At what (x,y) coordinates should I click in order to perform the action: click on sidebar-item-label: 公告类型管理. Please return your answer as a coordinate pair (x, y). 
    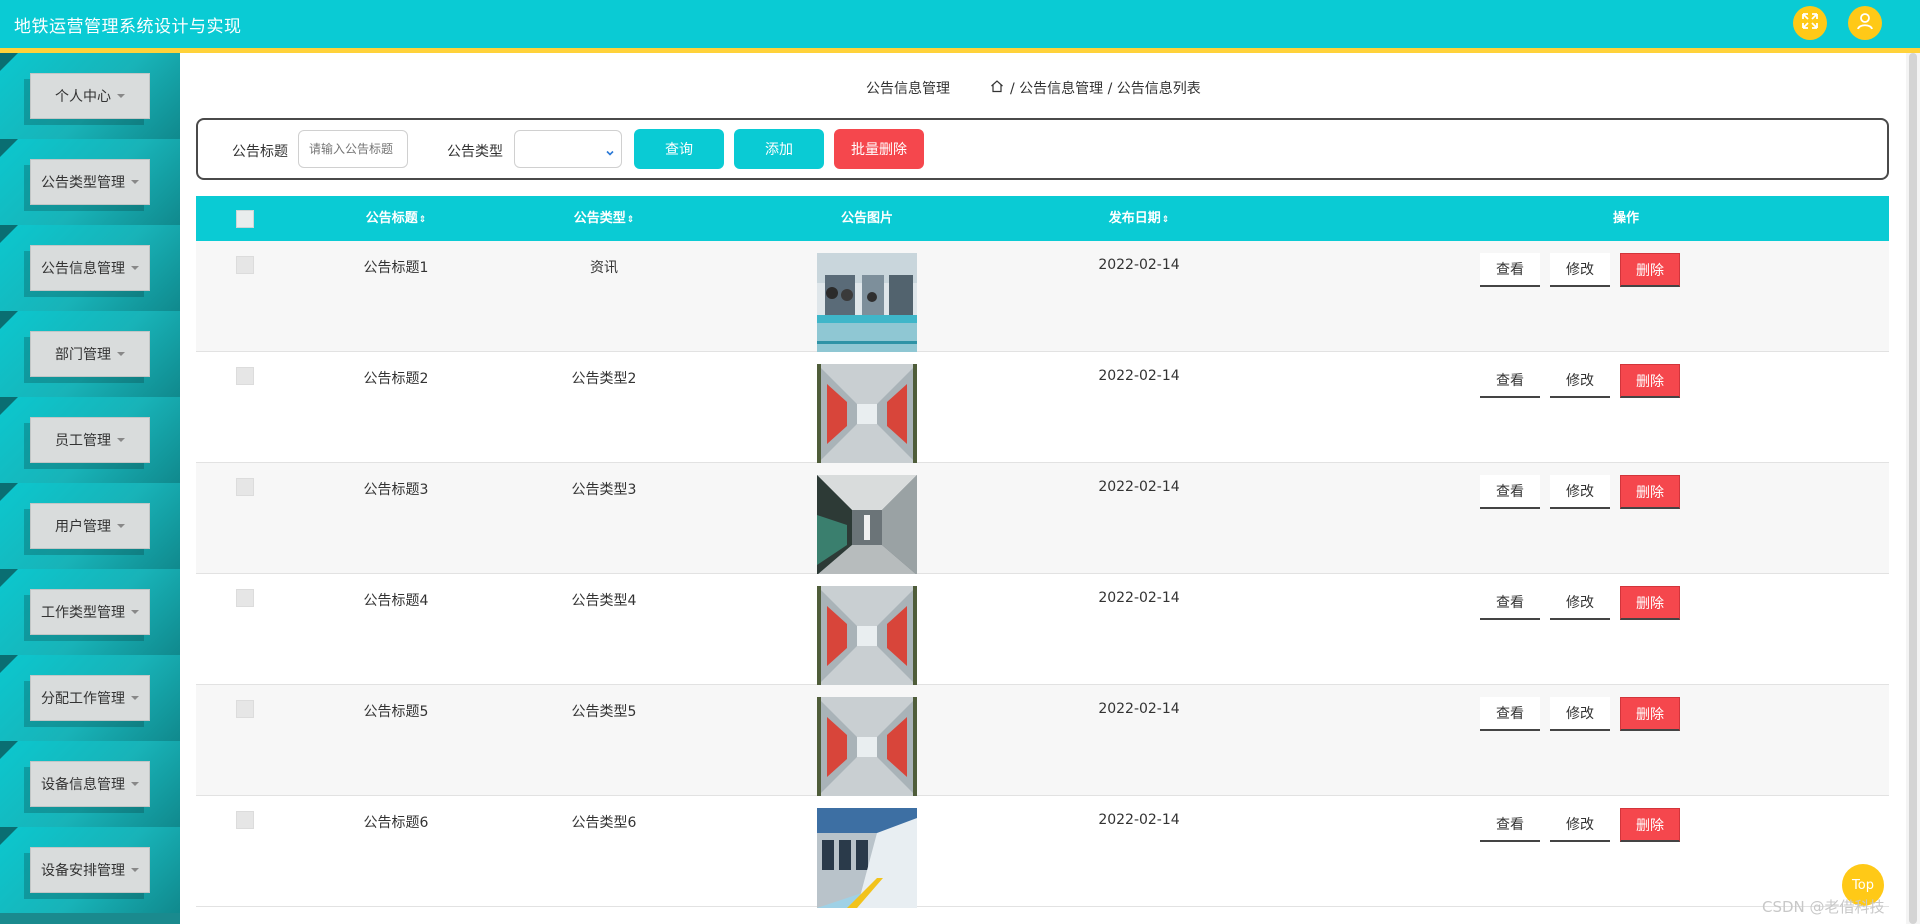
    Looking at the image, I should click on (83, 183).